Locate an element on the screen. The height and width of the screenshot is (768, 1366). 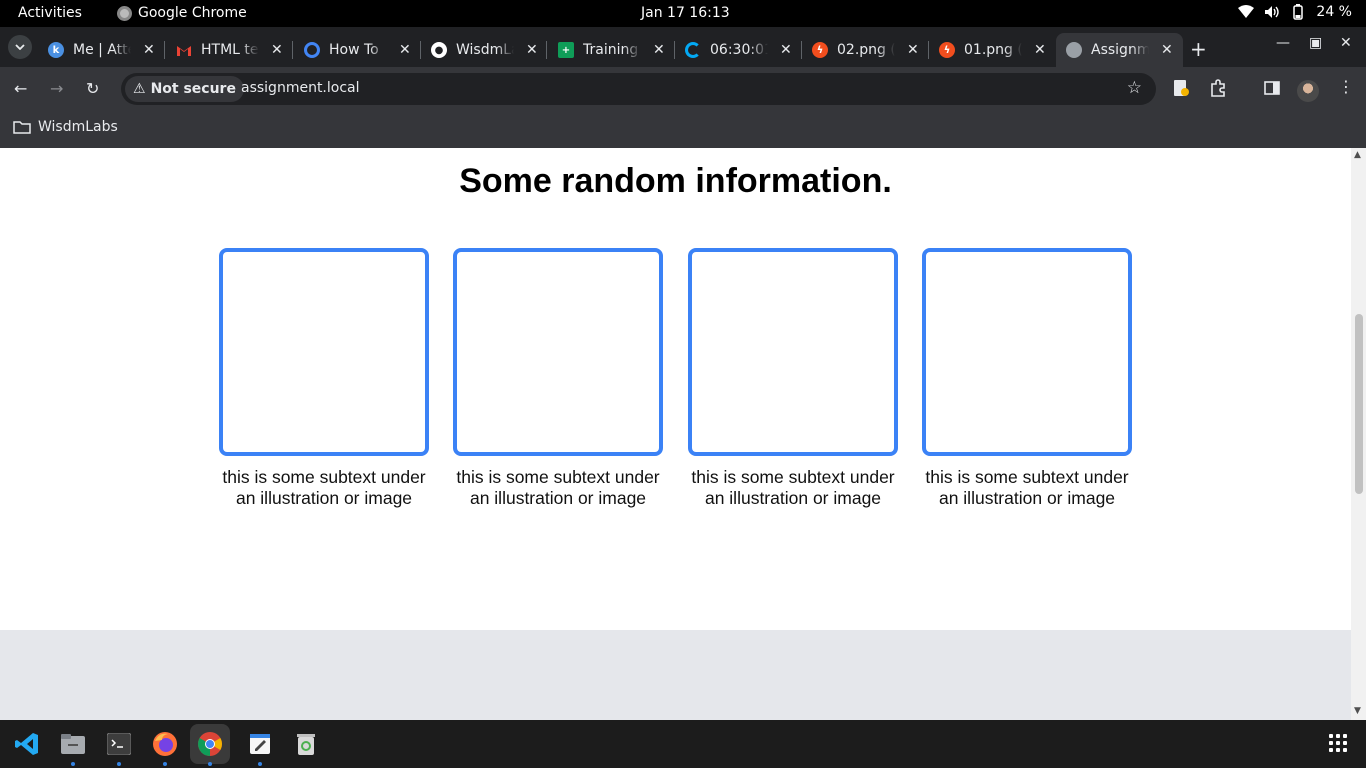
tab-4: ● WisdmLabs ✕ is located at coordinates (484, 50).